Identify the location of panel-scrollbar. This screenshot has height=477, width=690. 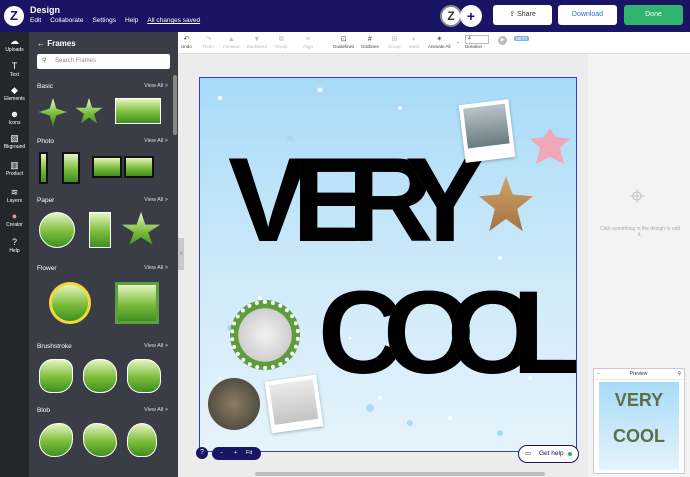
(175, 105).